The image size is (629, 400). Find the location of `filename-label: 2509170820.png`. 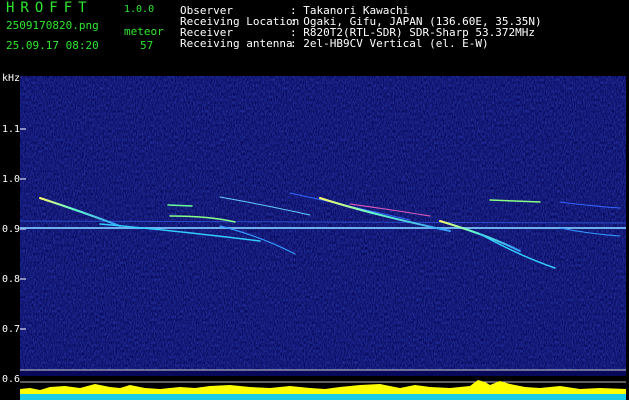

filename-label: 2509170820.png is located at coordinates (52, 25).